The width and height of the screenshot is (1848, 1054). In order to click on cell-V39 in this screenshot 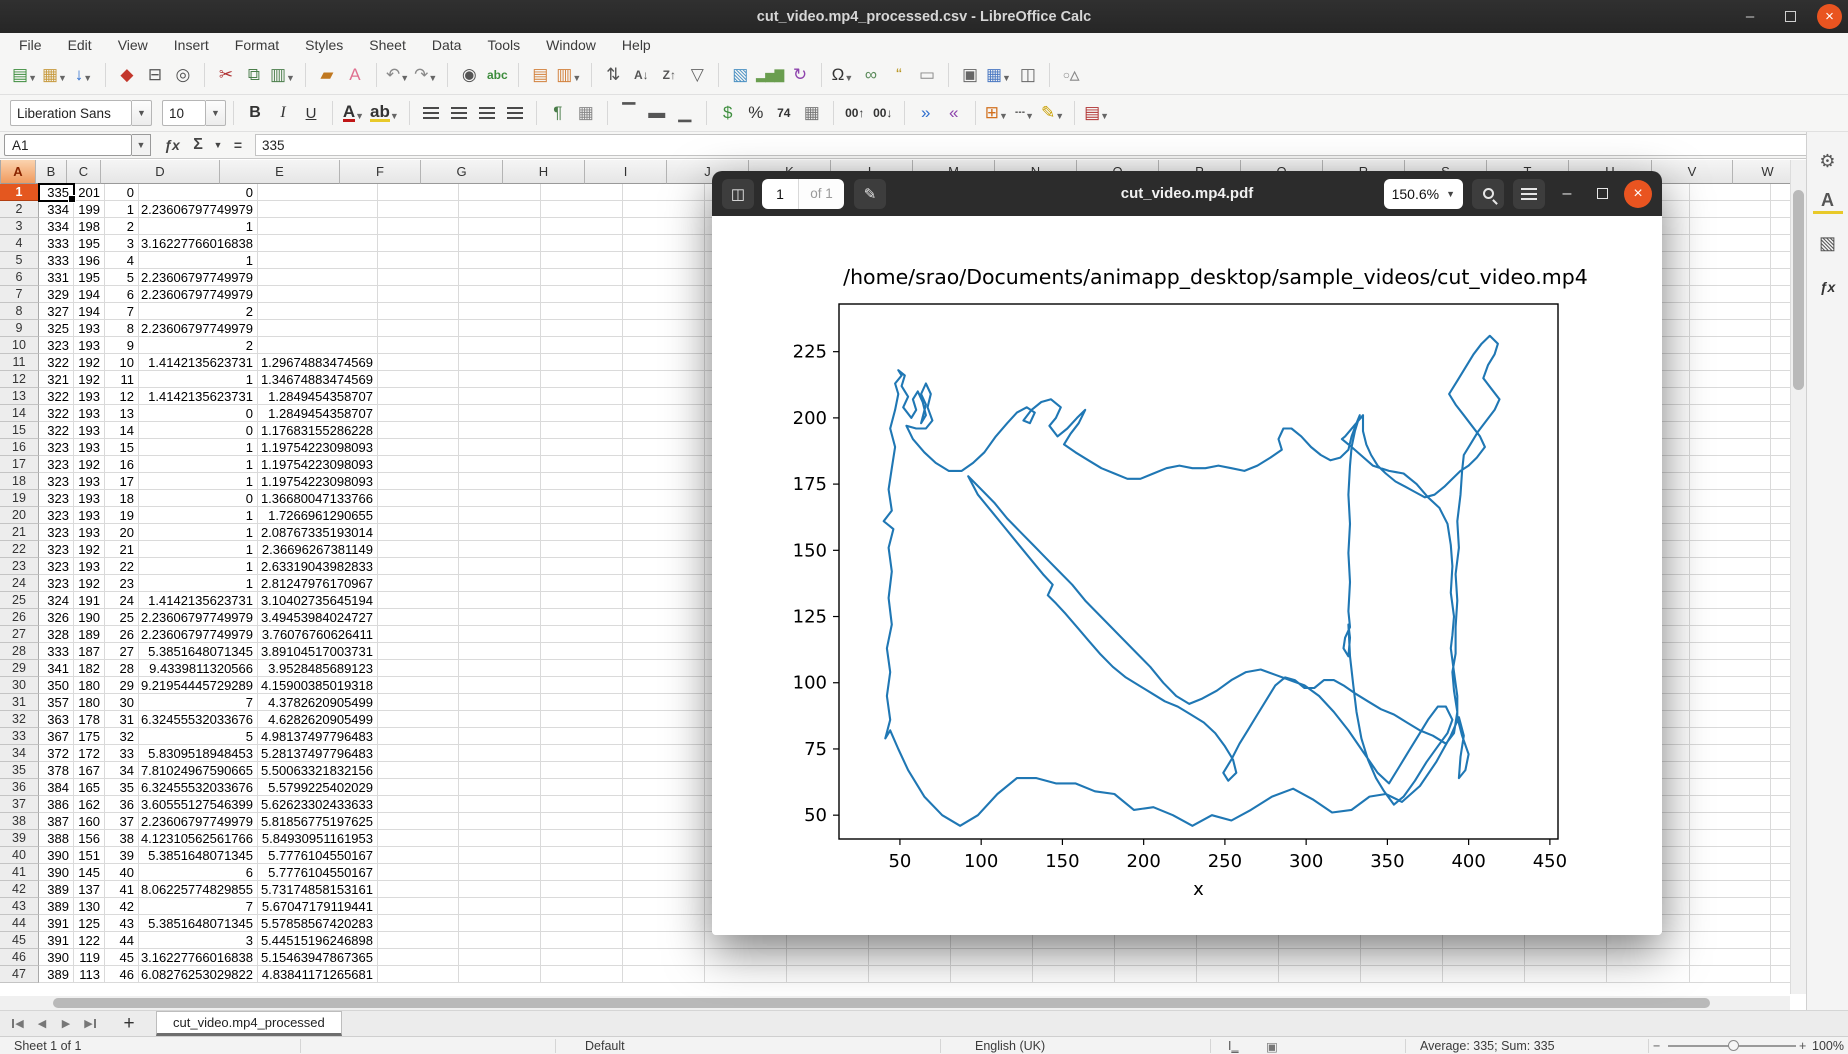, I will do `click(1730, 838)`.